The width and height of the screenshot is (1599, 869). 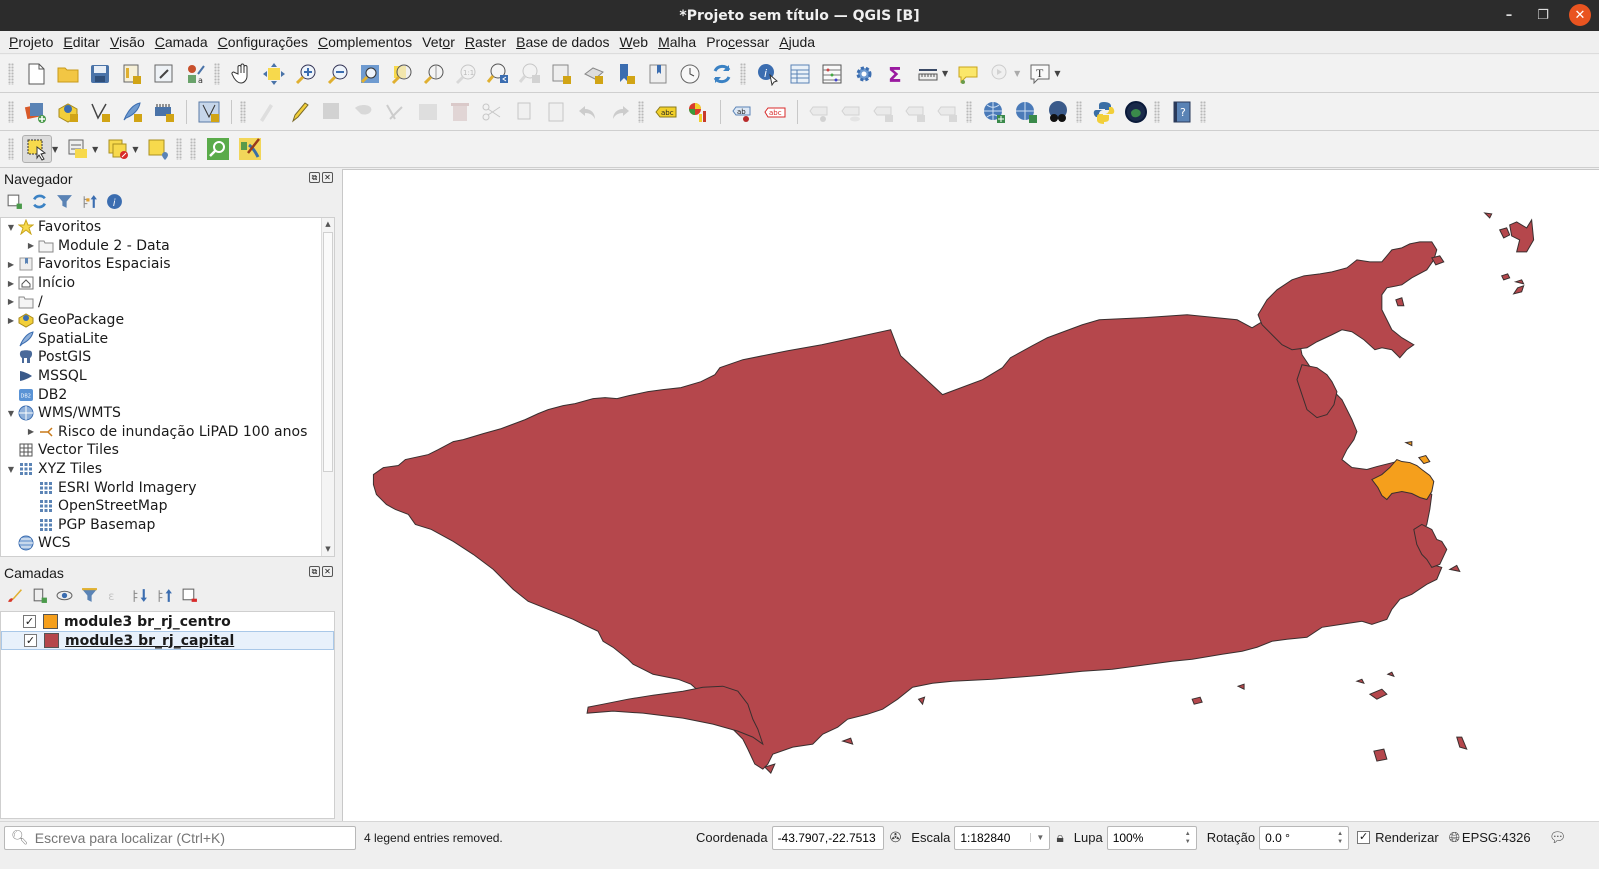 I want to click on filter-navigator-button, so click(x=64, y=202).